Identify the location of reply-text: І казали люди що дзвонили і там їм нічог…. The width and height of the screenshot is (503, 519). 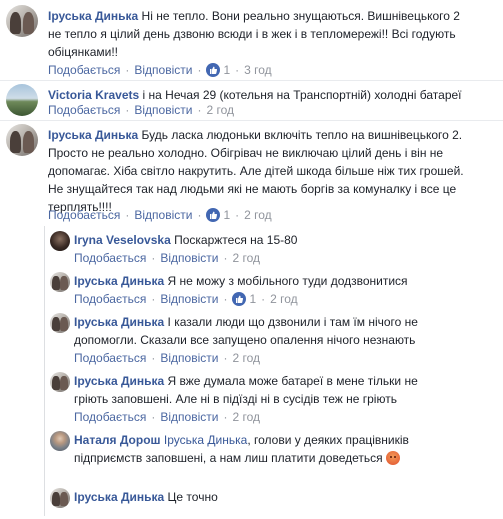
(292, 322).